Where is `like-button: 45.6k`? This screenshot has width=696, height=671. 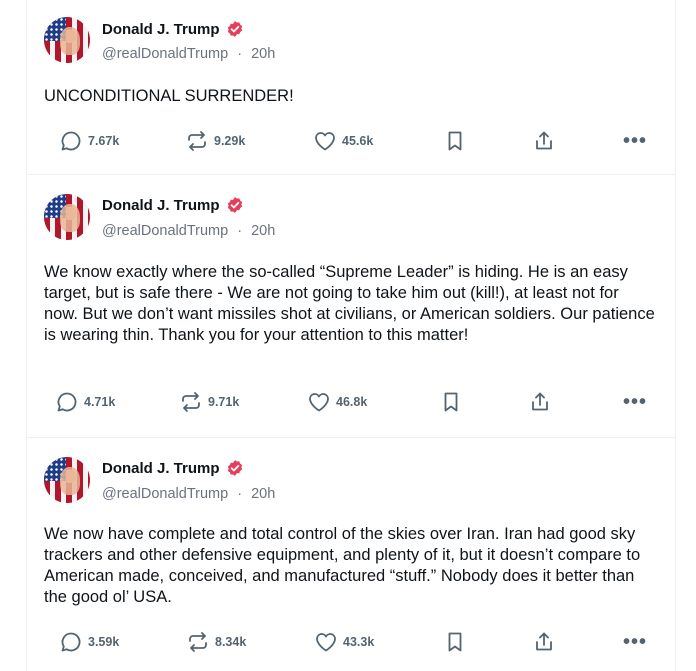
like-button: 45.6k is located at coordinates (343, 141).